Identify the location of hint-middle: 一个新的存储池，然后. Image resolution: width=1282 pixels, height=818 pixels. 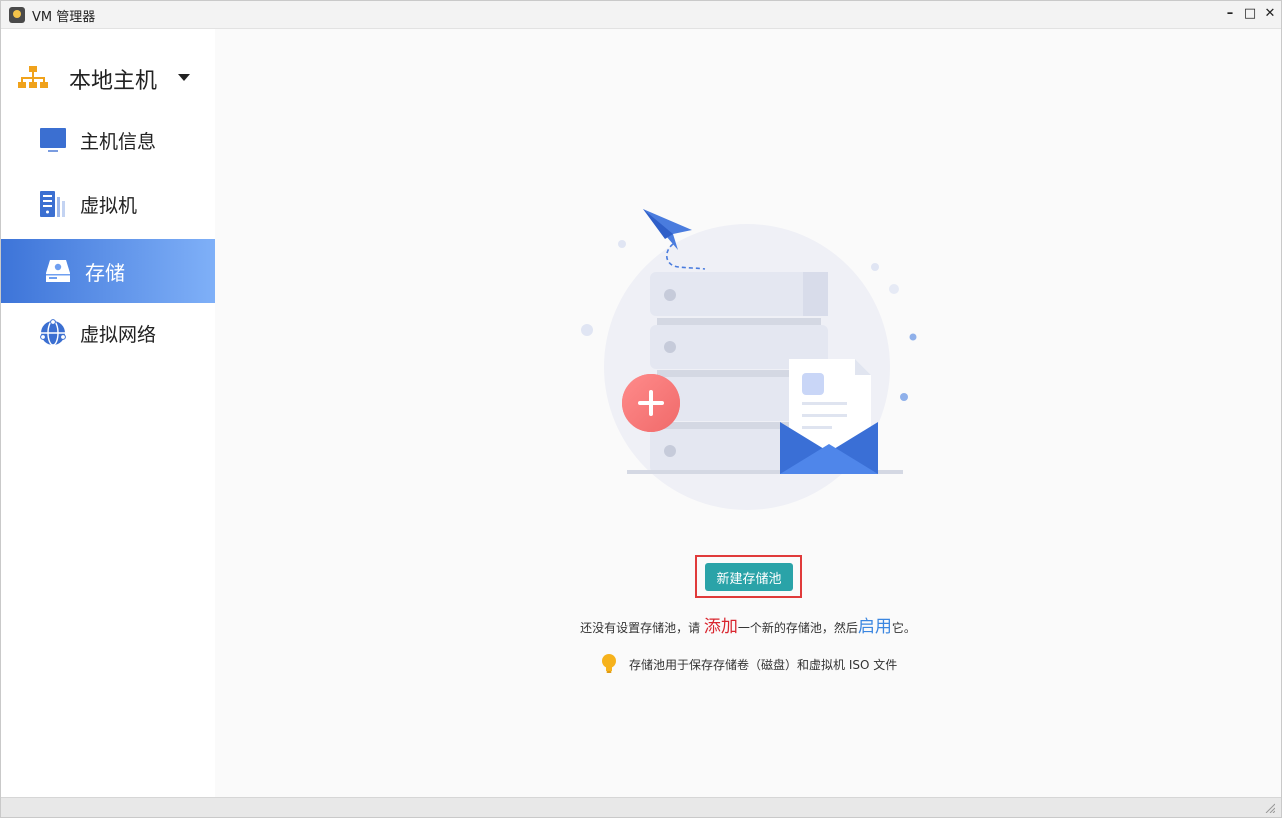
(797, 628).